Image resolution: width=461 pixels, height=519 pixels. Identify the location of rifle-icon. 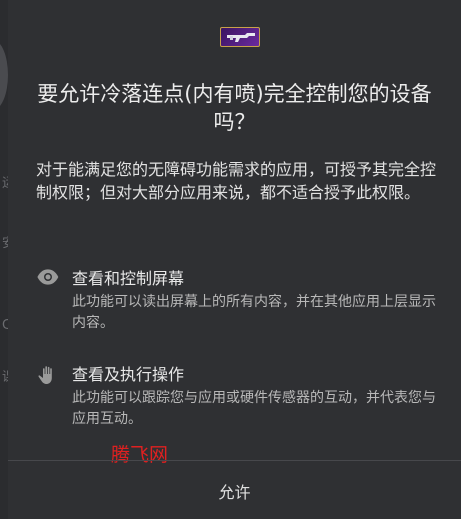
(241, 37).